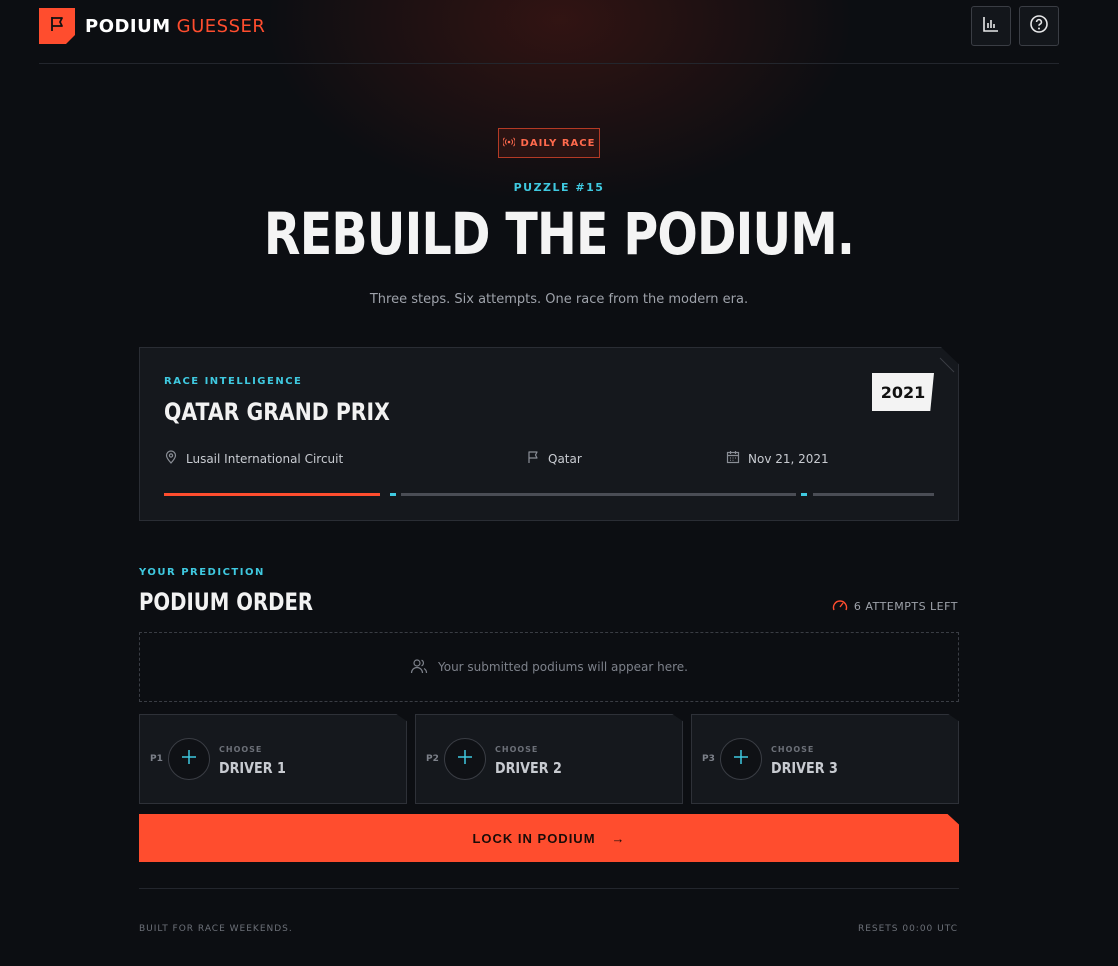  I want to click on users-icon, so click(419, 667).